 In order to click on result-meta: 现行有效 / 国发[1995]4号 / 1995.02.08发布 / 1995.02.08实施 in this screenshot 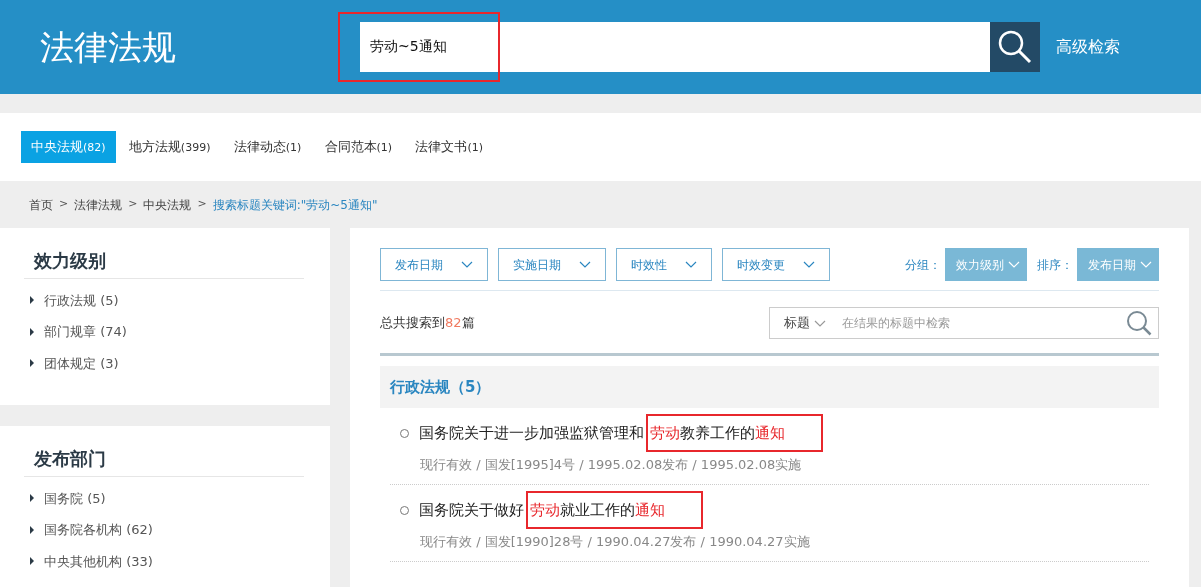, I will do `click(611, 464)`.